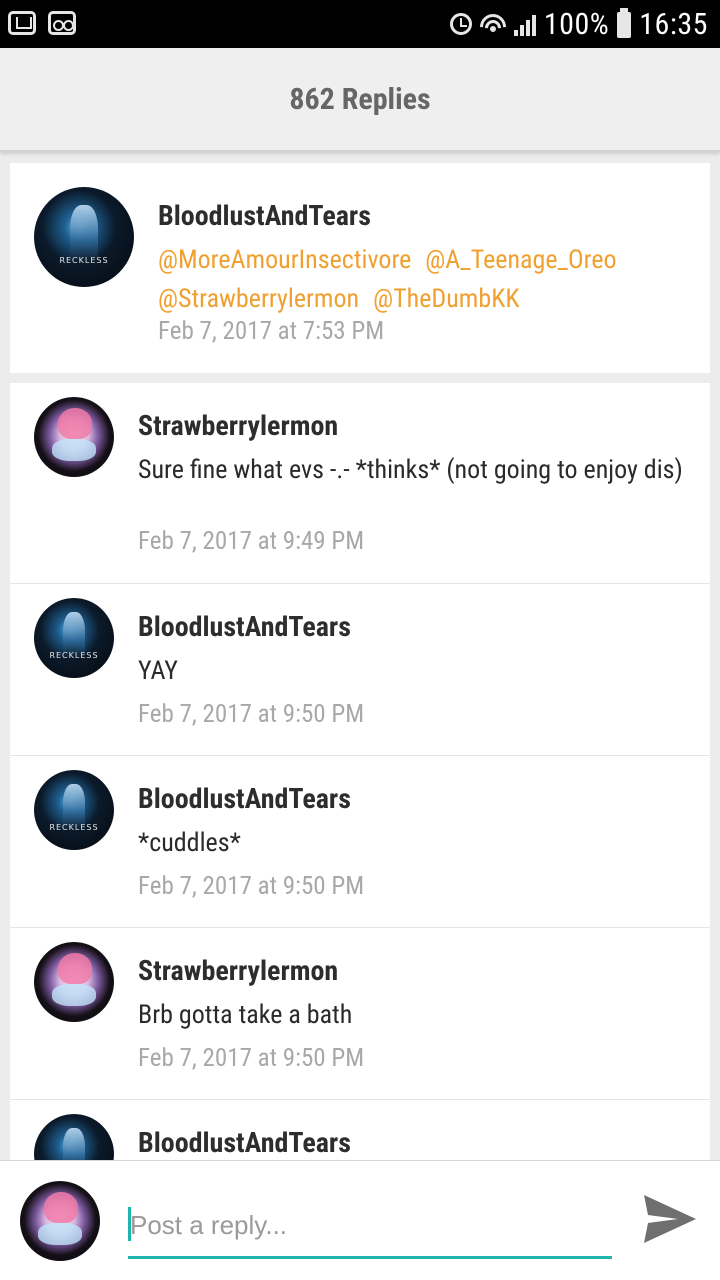 This screenshot has width=720, height=1280. Describe the element at coordinates (189, 843) in the screenshot. I see `reply-text: *cuddles*` at that location.